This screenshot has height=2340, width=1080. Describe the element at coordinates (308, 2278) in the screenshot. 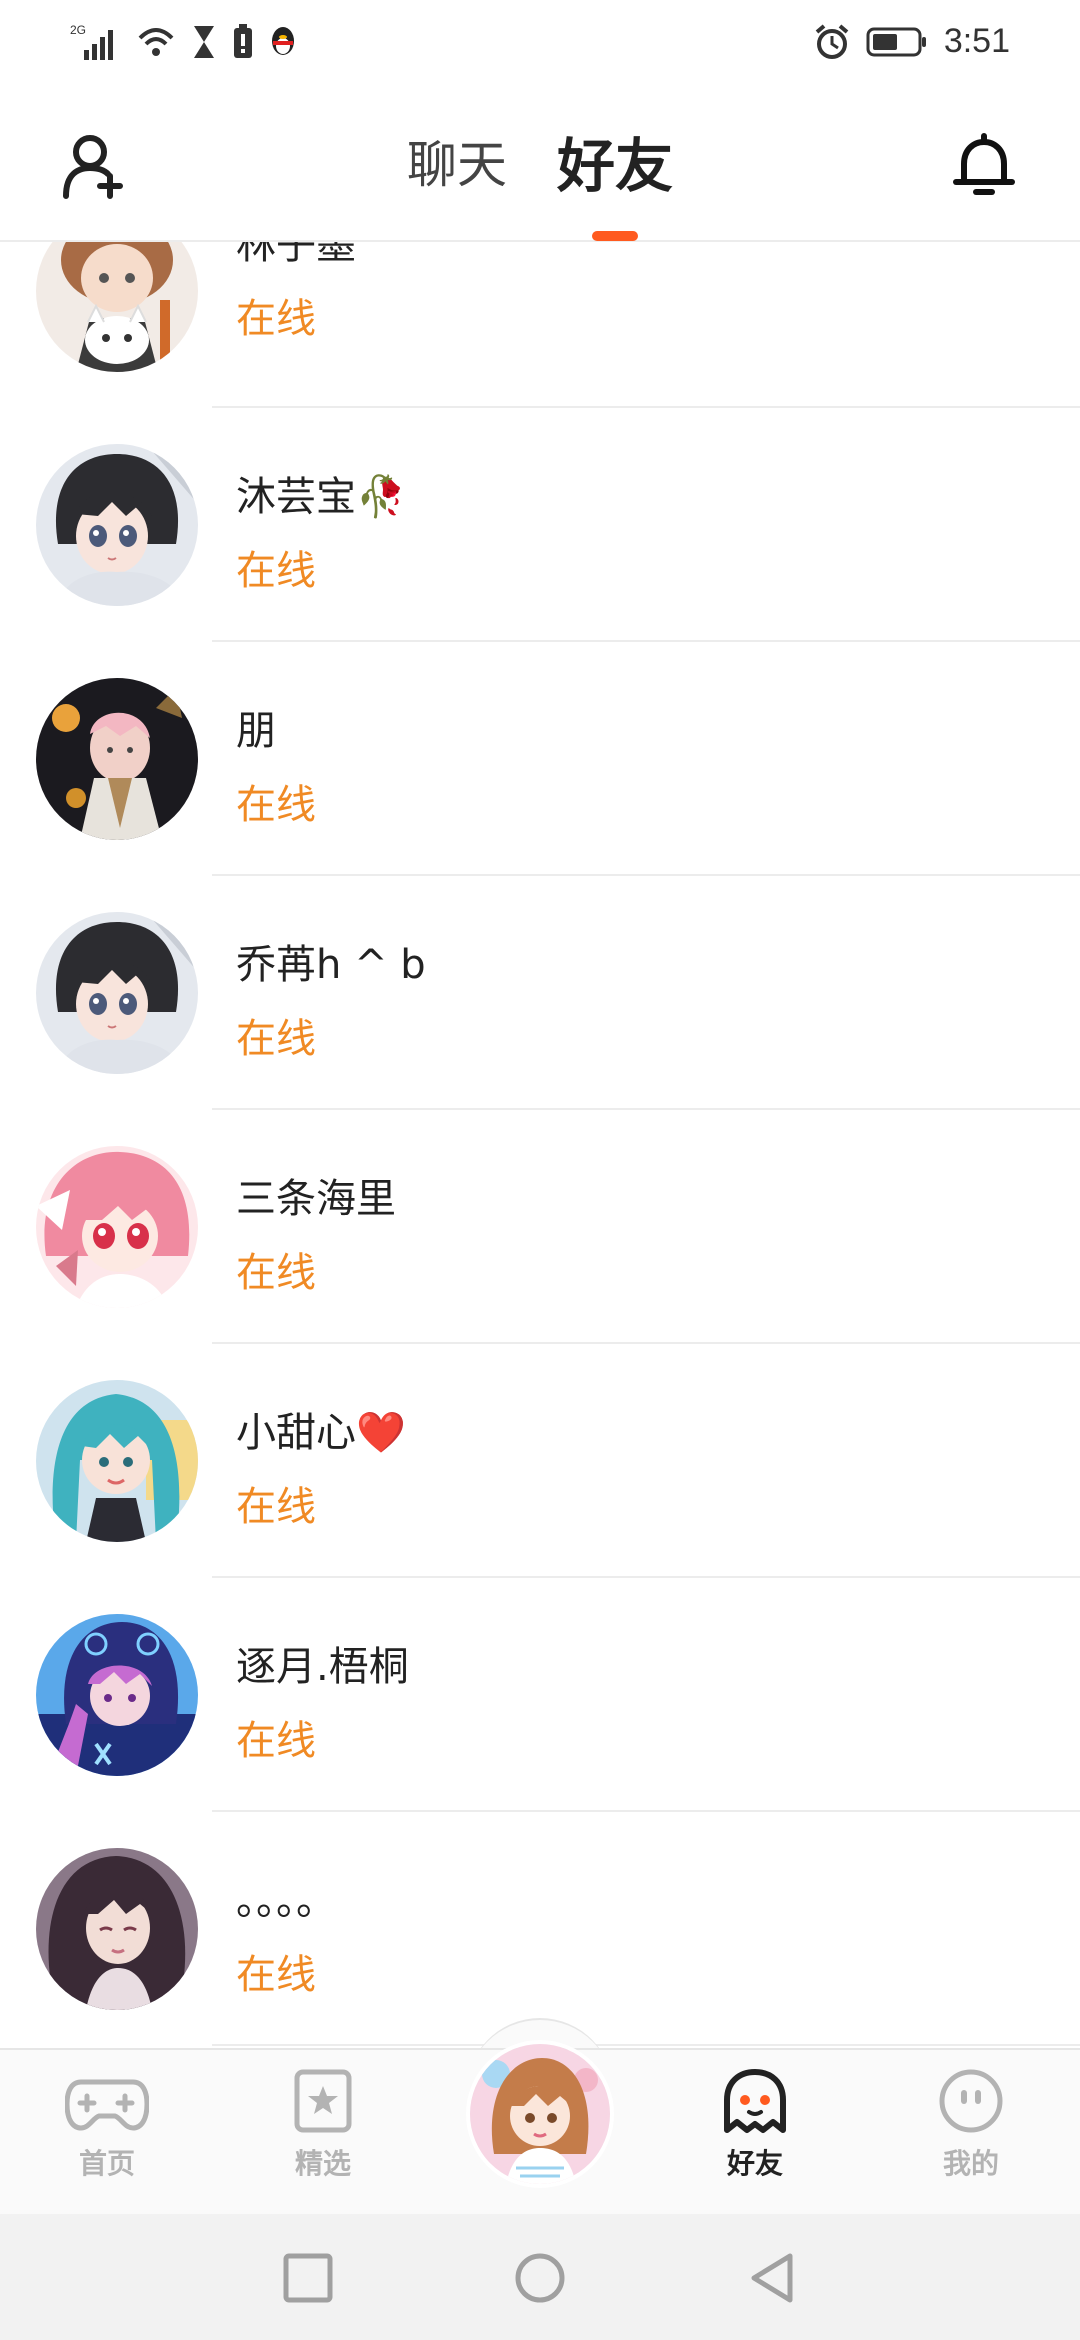

I see `recent-apps-icon` at that location.